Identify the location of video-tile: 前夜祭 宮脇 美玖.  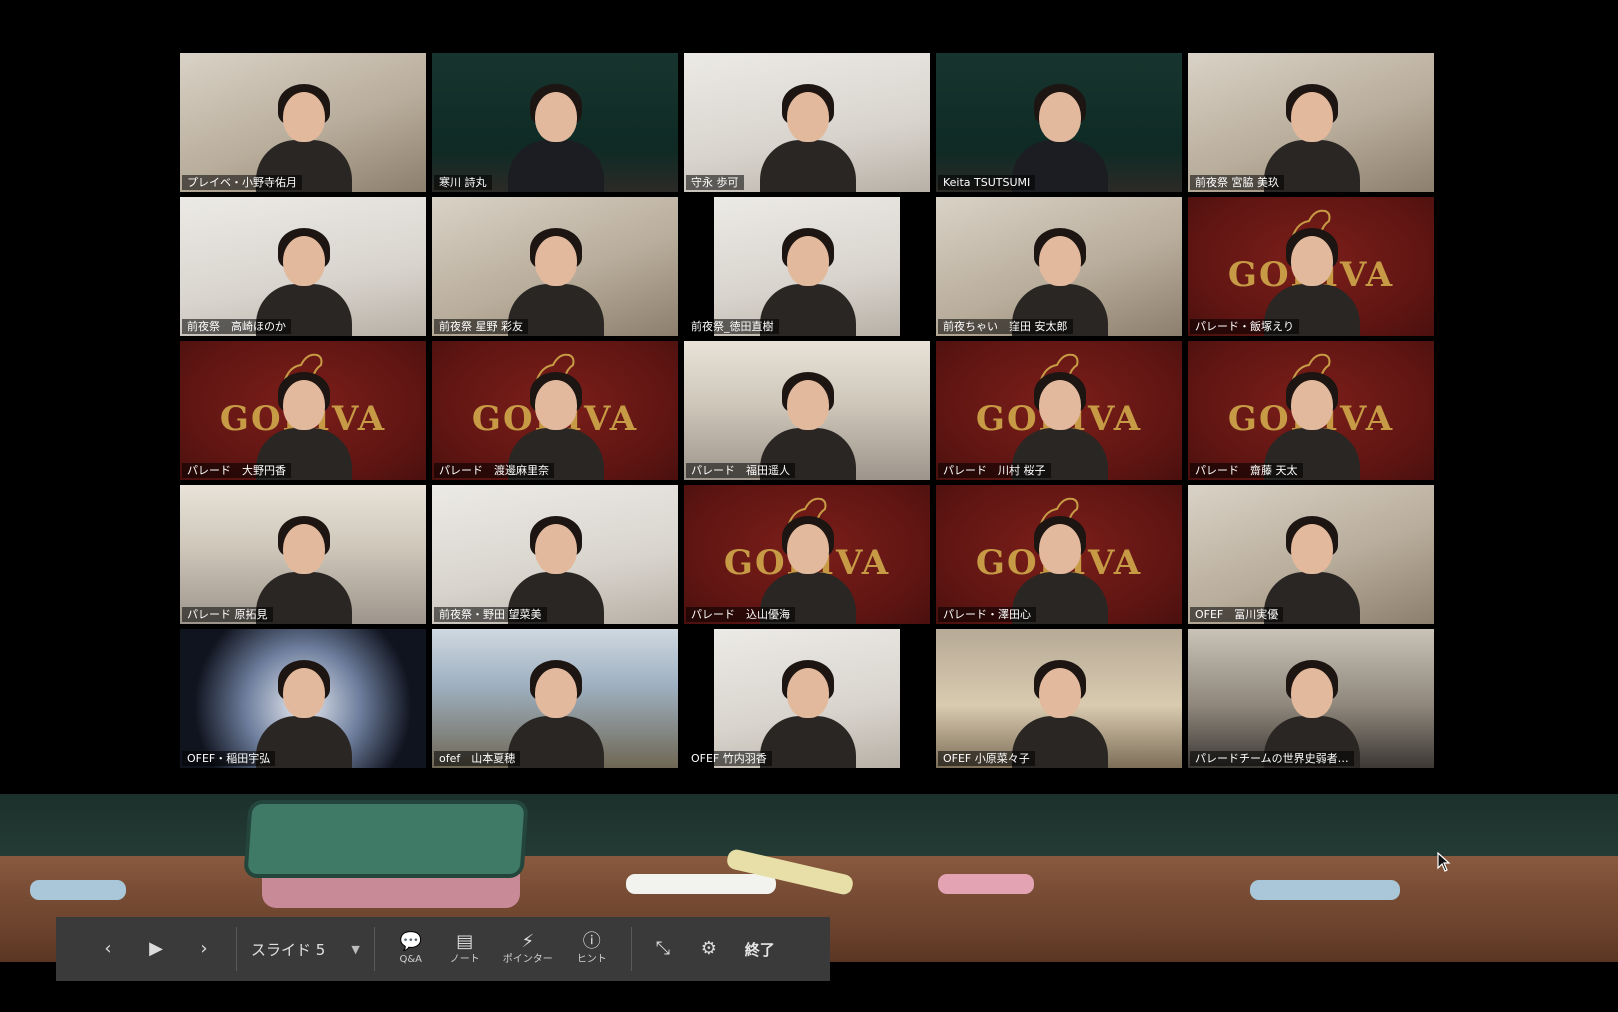
(1311, 122).